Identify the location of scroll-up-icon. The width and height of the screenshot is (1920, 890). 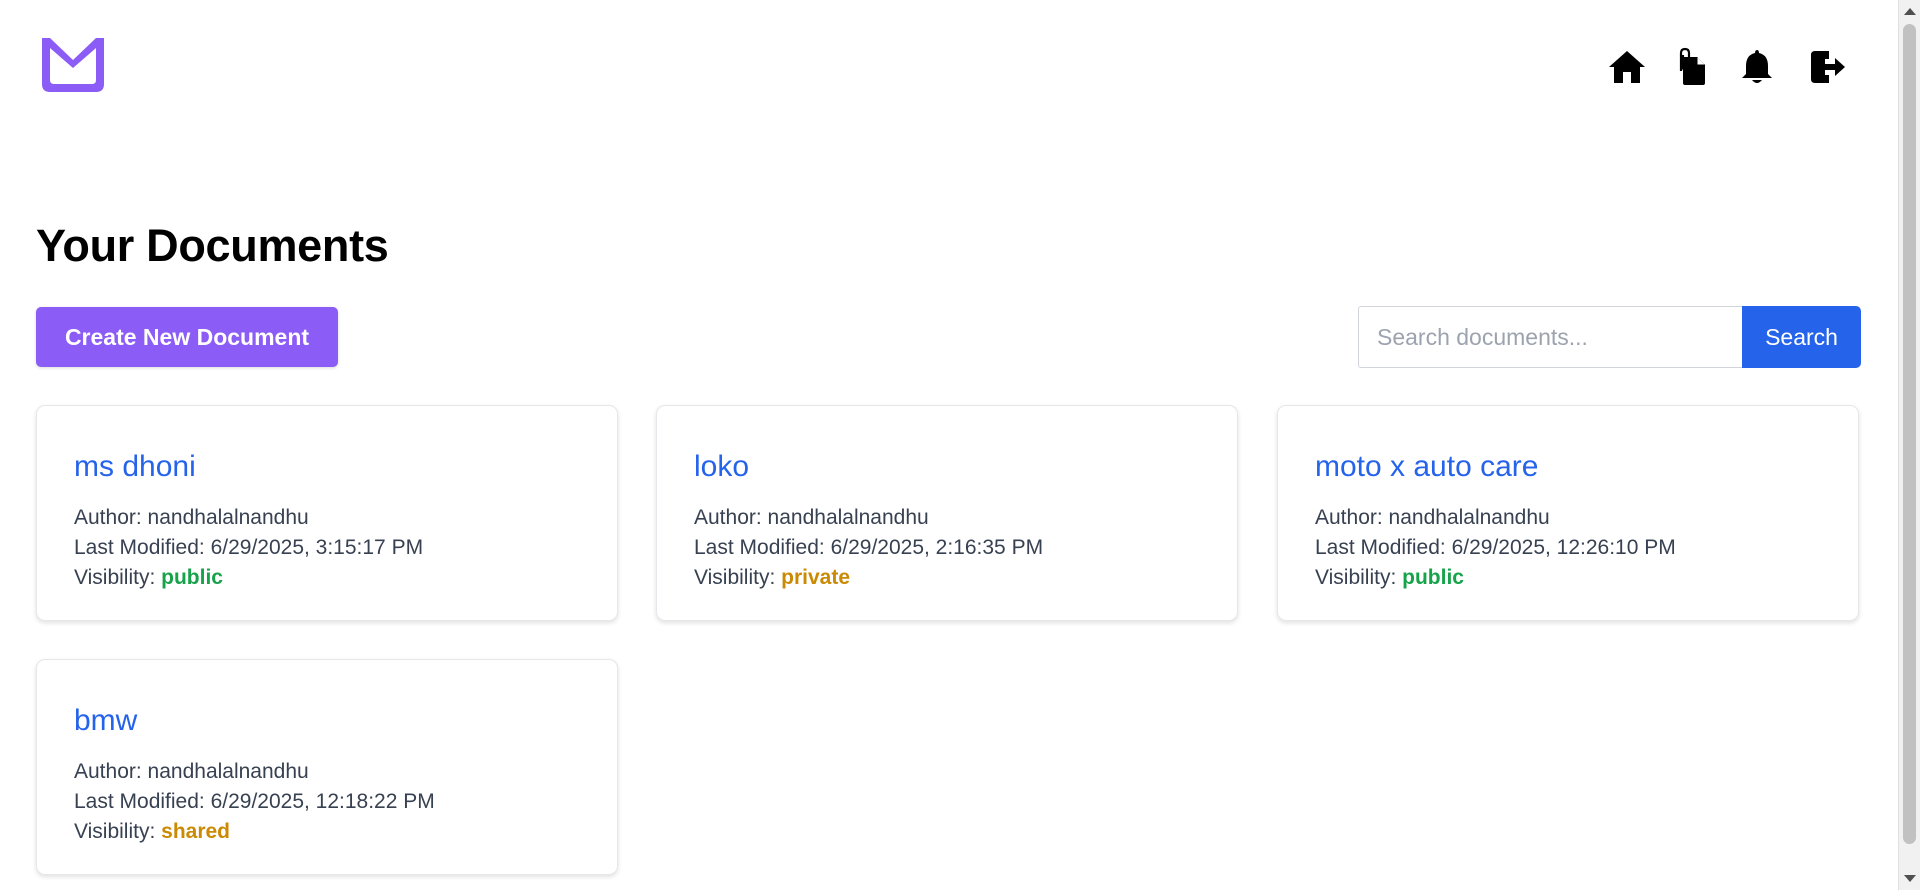
(1910, 11).